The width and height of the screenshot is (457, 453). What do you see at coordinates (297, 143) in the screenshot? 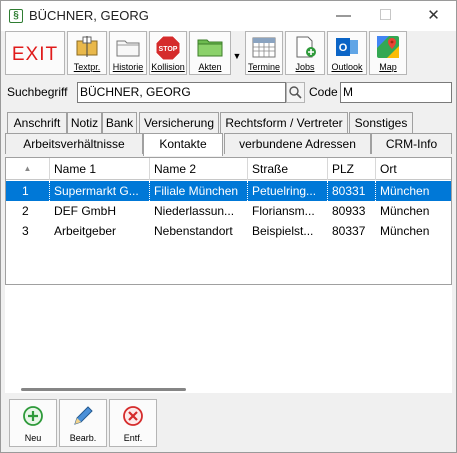
I see `tab-linked-addresses: verbundene Adressen` at bounding box center [297, 143].